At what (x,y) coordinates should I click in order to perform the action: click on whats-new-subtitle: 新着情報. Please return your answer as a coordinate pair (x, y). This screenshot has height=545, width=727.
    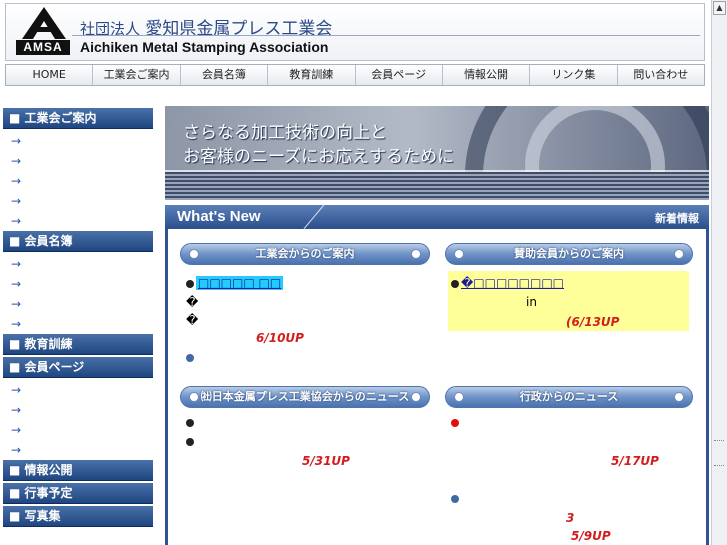
    Looking at the image, I should click on (677, 218).